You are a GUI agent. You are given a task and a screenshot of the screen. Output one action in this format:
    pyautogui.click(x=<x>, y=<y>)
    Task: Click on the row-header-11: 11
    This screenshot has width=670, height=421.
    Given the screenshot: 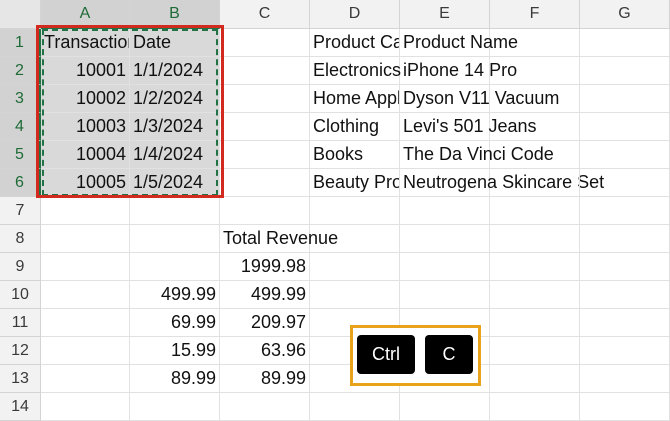 What is the action you would take?
    pyautogui.click(x=20, y=323)
    